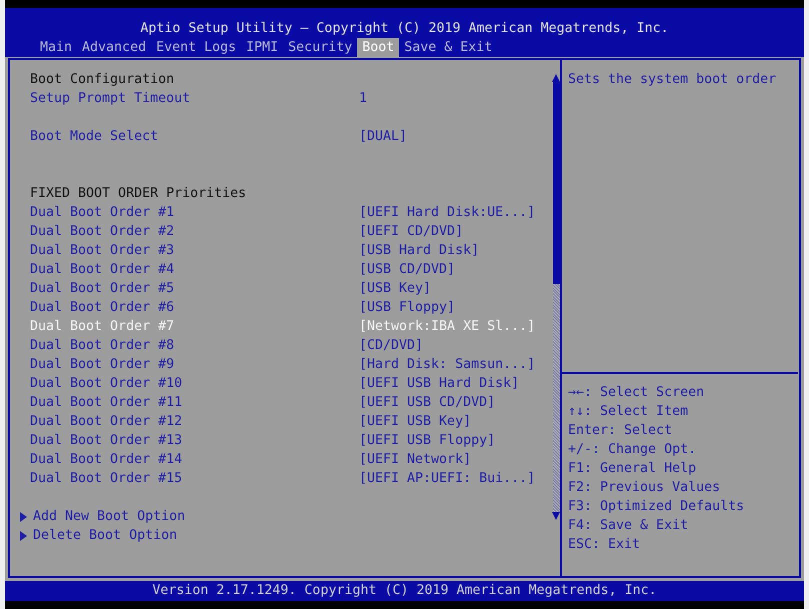  I want to click on section-heading: FIXED BOOT ORDER Priorities, so click(137, 194).